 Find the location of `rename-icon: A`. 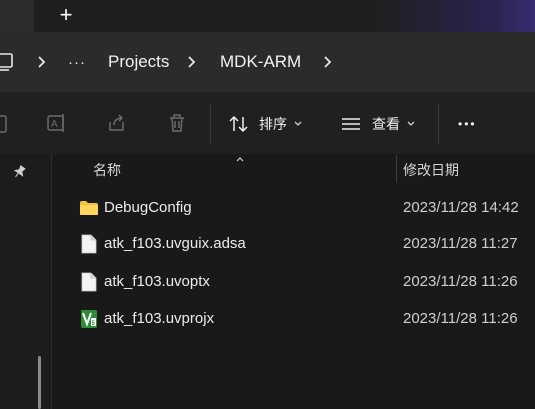

rename-icon: A is located at coordinates (57, 123).